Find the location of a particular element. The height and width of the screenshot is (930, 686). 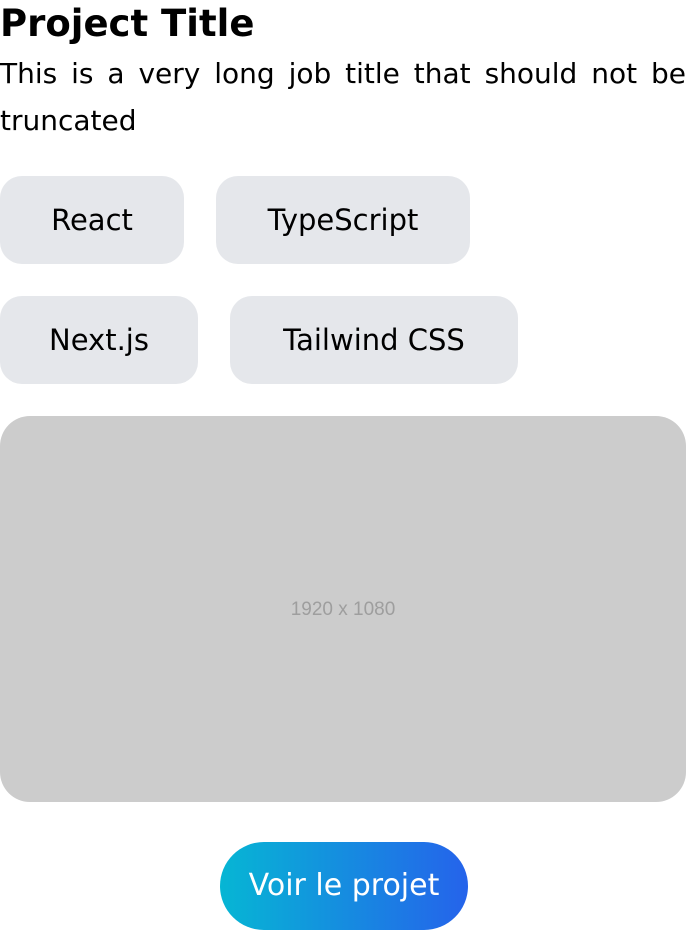

image-placeholder-label: 1920 x 1080 is located at coordinates (343, 609).